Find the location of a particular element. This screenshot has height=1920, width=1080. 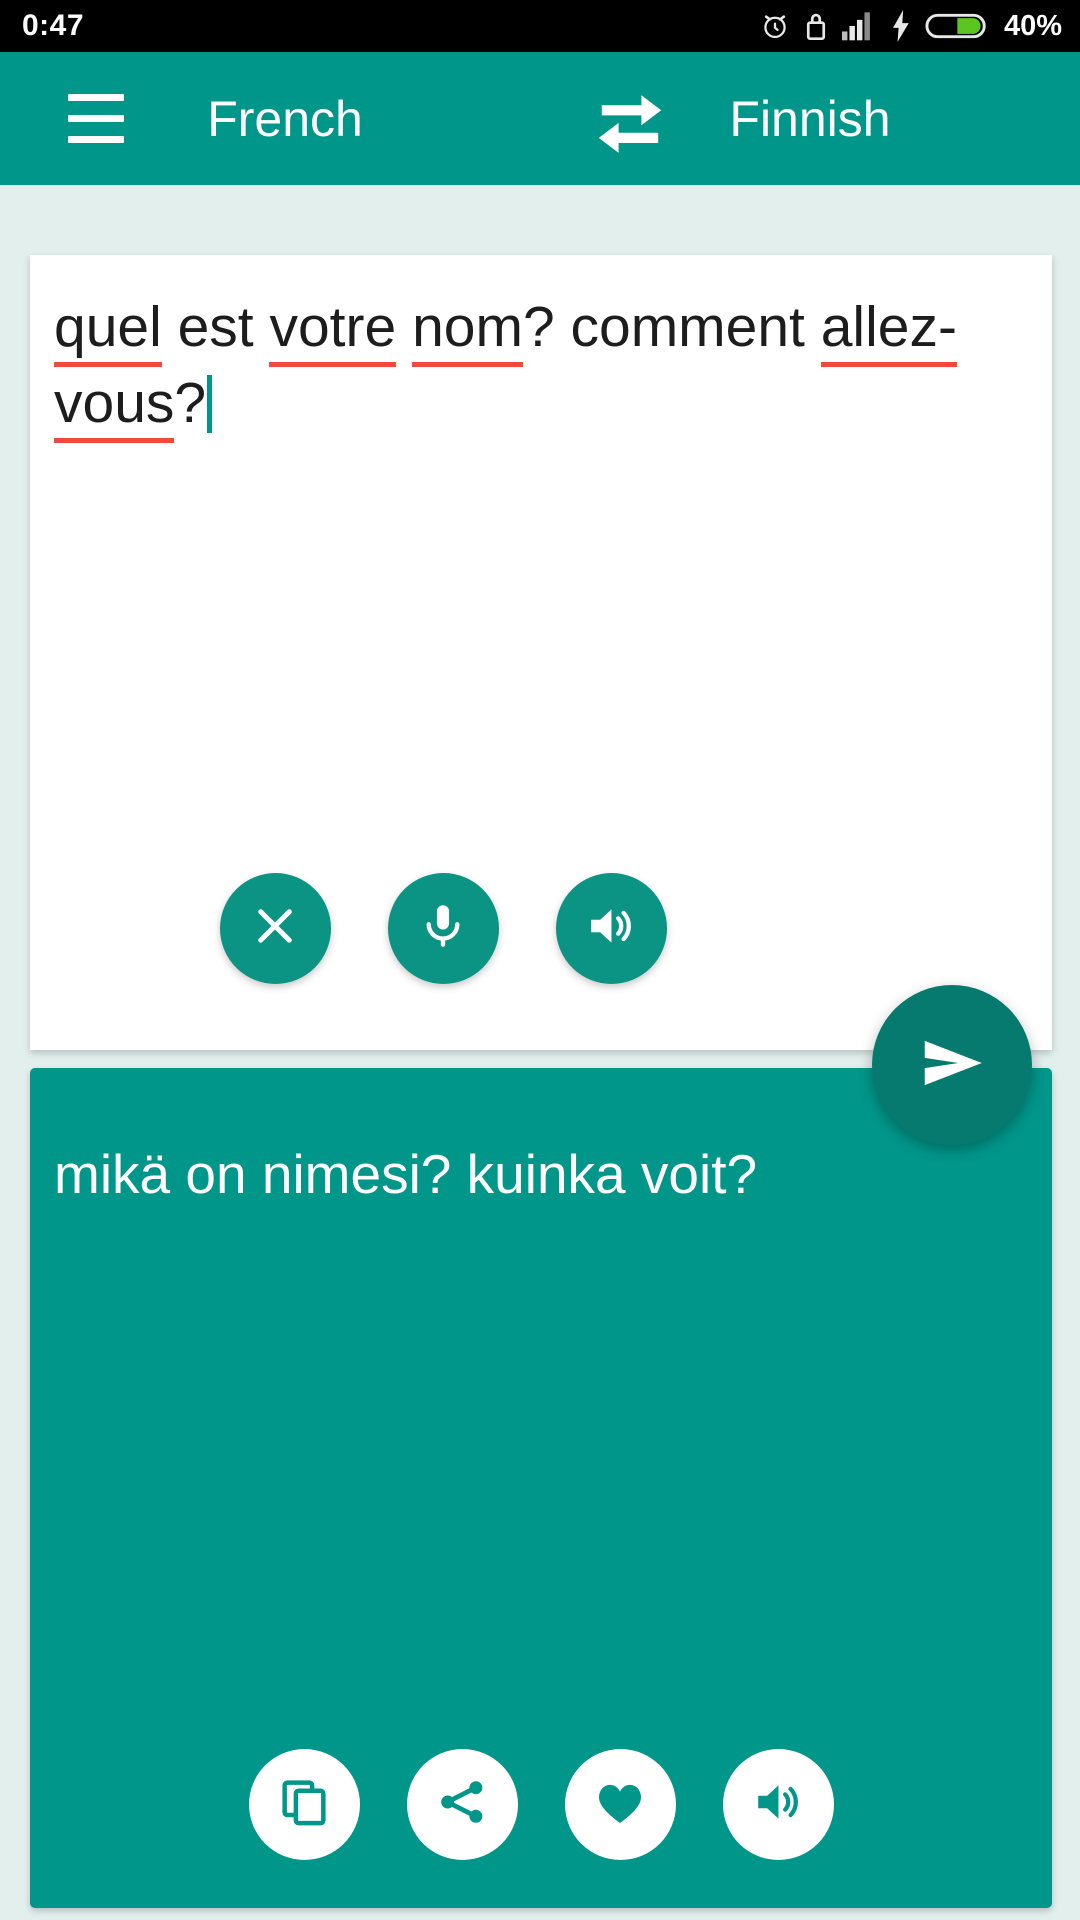

heart-icon is located at coordinates (620, 1804).